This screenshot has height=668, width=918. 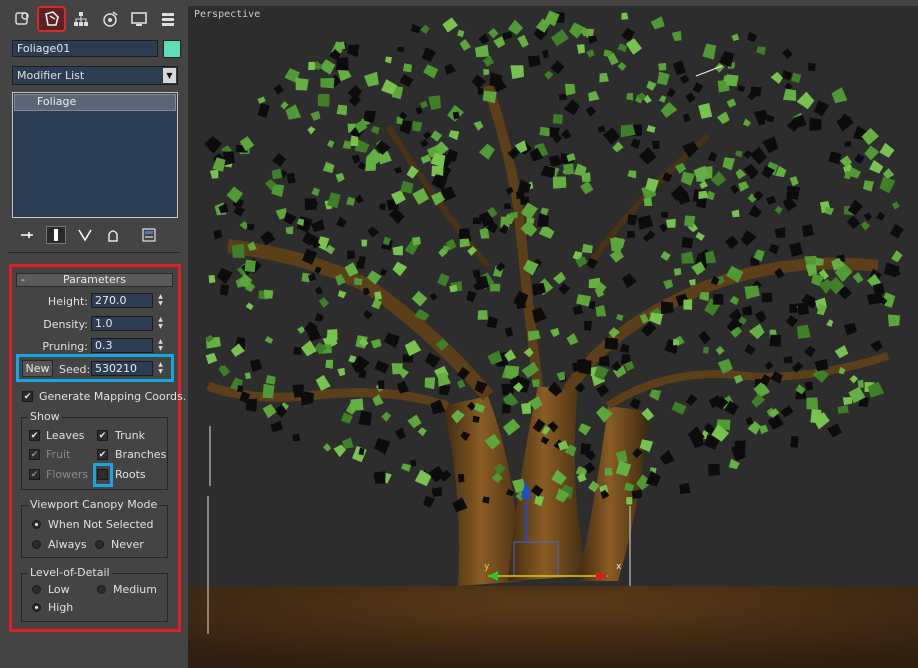 What do you see at coordinates (37, 368) in the screenshot?
I see `new-seed-button: New` at bounding box center [37, 368].